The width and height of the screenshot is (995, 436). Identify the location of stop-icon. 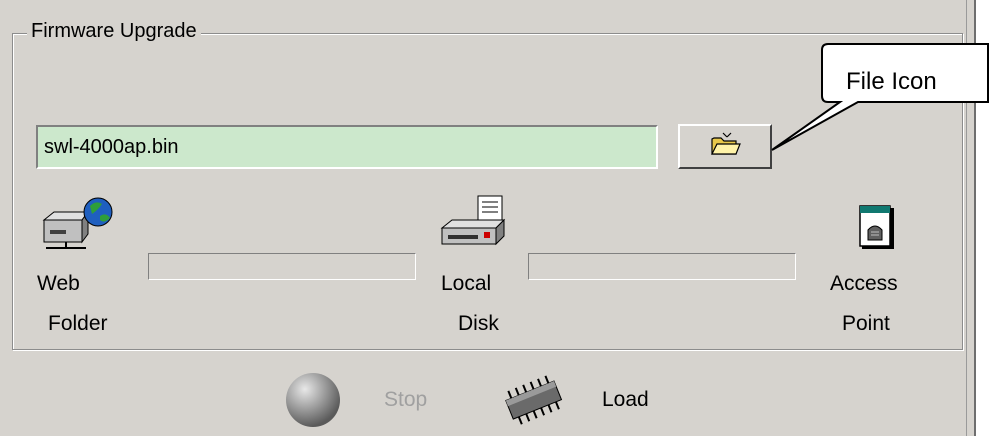
(313, 400).